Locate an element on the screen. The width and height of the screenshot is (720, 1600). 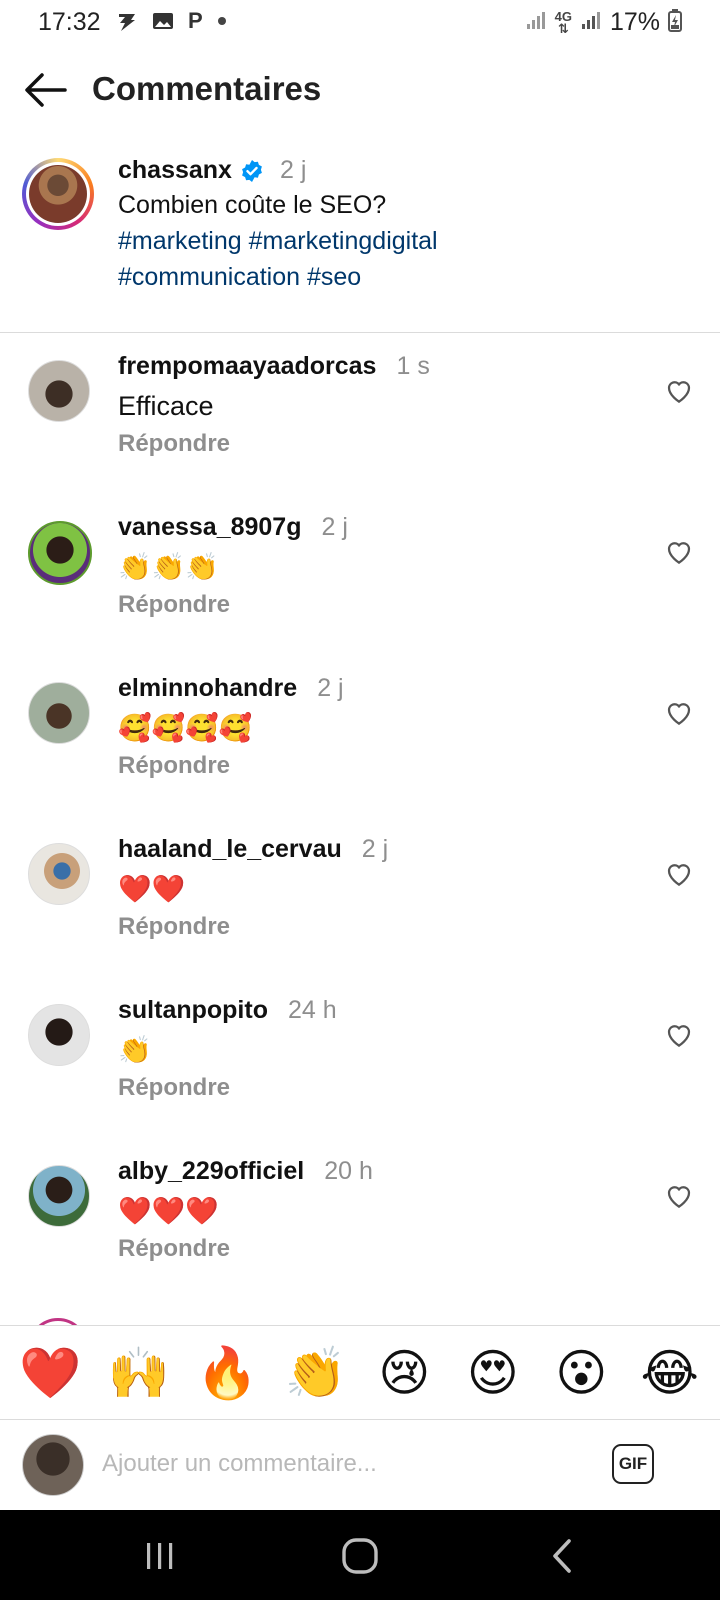
comment-time: 1 s is located at coordinates (413, 366).